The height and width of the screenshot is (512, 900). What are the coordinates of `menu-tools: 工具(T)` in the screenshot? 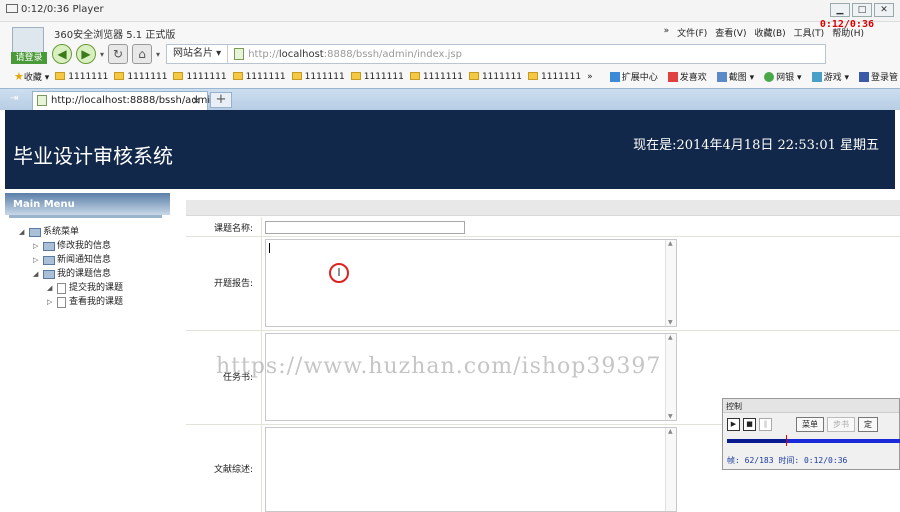 It's located at (809, 32).